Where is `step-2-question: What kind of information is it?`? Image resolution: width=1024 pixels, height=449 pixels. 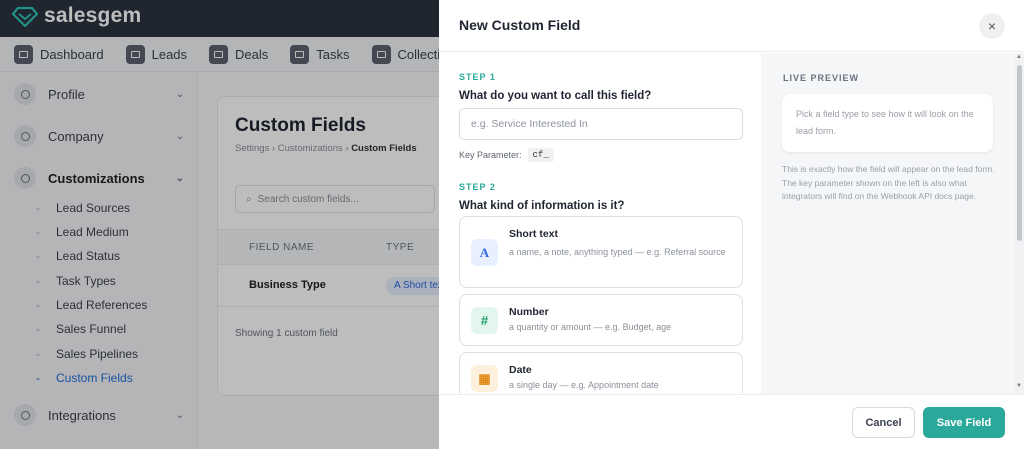 step-2-question: What kind of information is it? is located at coordinates (542, 206).